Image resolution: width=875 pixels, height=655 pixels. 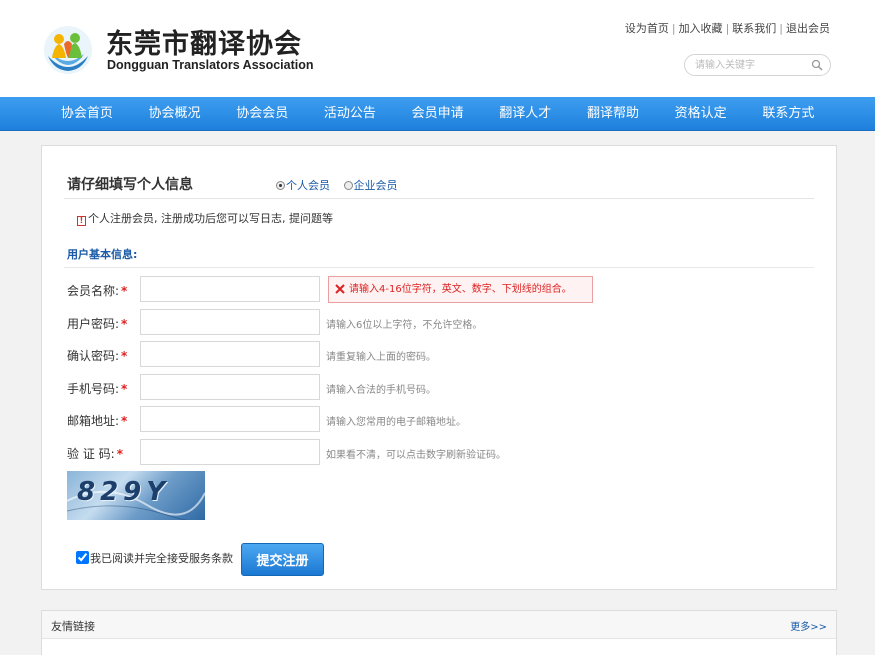 What do you see at coordinates (282, 559) in the screenshot?
I see `submit-register-button: 提交注册` at bounding box center [282, 559].